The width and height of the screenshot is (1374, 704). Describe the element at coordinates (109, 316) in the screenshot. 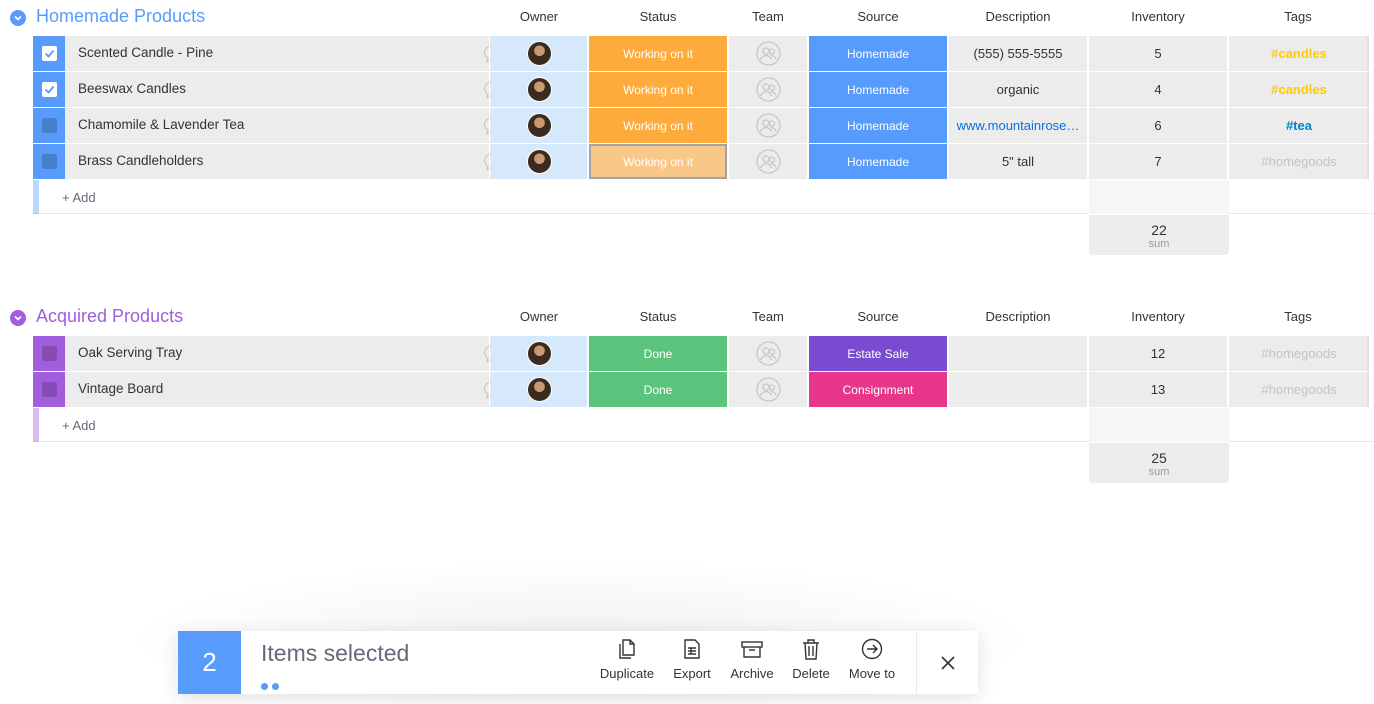

I see `group-title: Acquired Products` at that location.